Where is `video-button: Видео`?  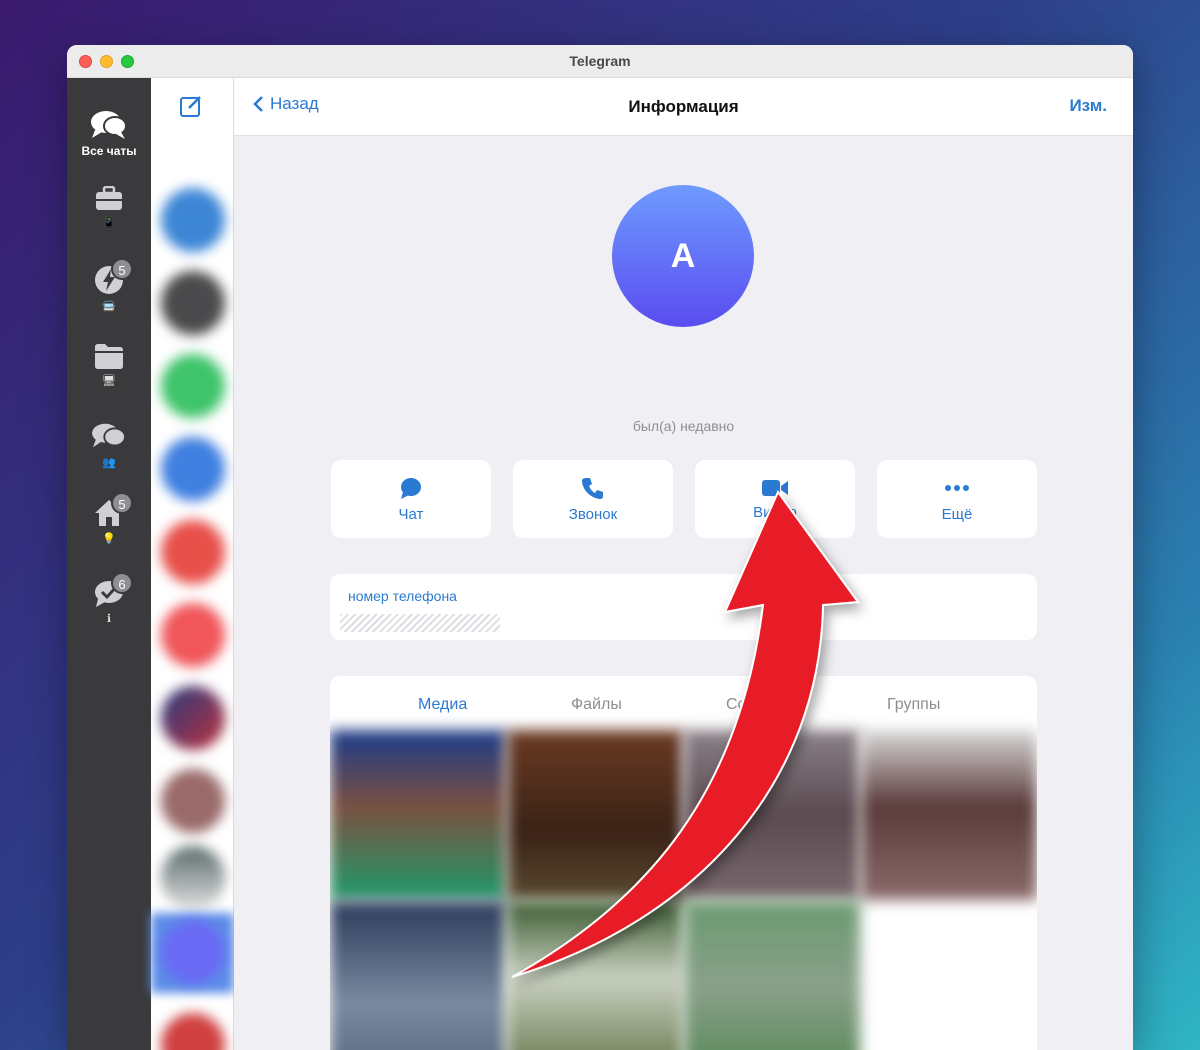 video-button: Видео is located at coordinates (775, 499).